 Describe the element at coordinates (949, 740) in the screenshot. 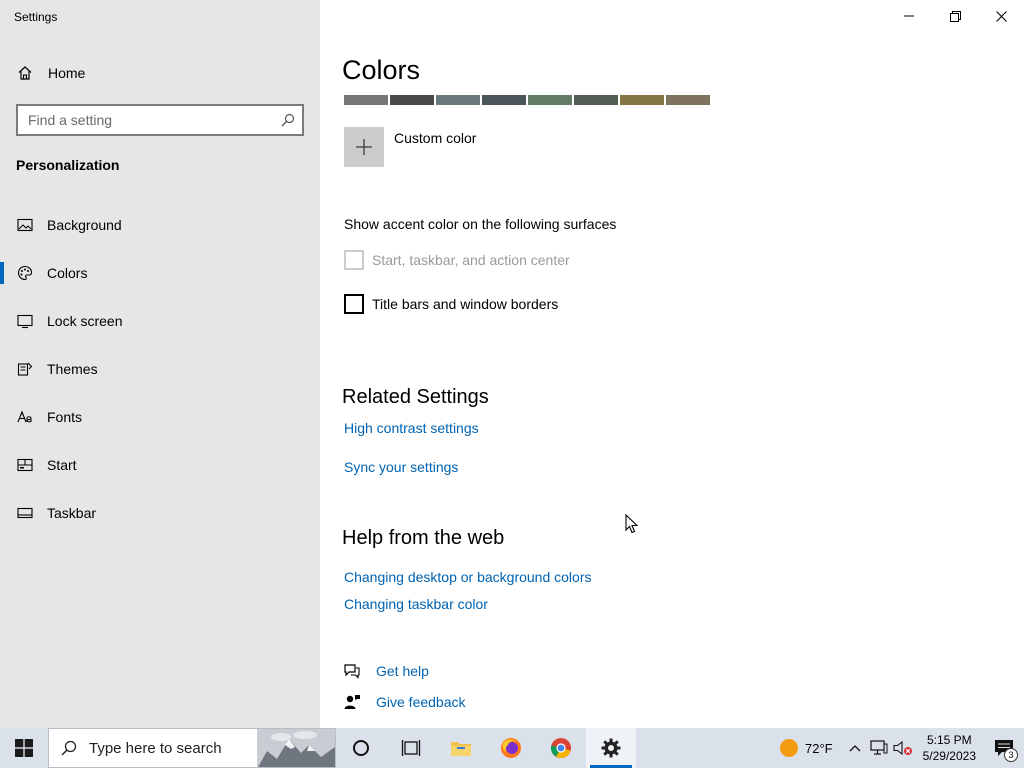

I see `clock-time: 5:15 PM` at that location.